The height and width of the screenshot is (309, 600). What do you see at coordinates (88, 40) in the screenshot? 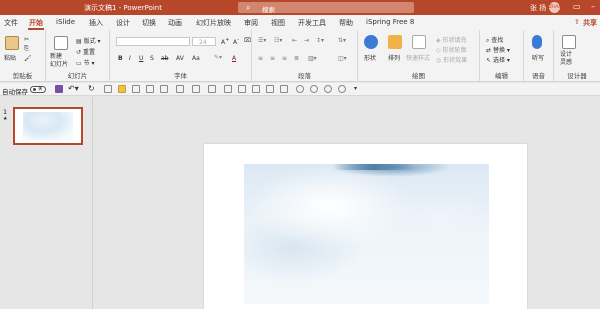
I see `layout-button: ▤ 版式 ▾` at bounding box center [88, 40].